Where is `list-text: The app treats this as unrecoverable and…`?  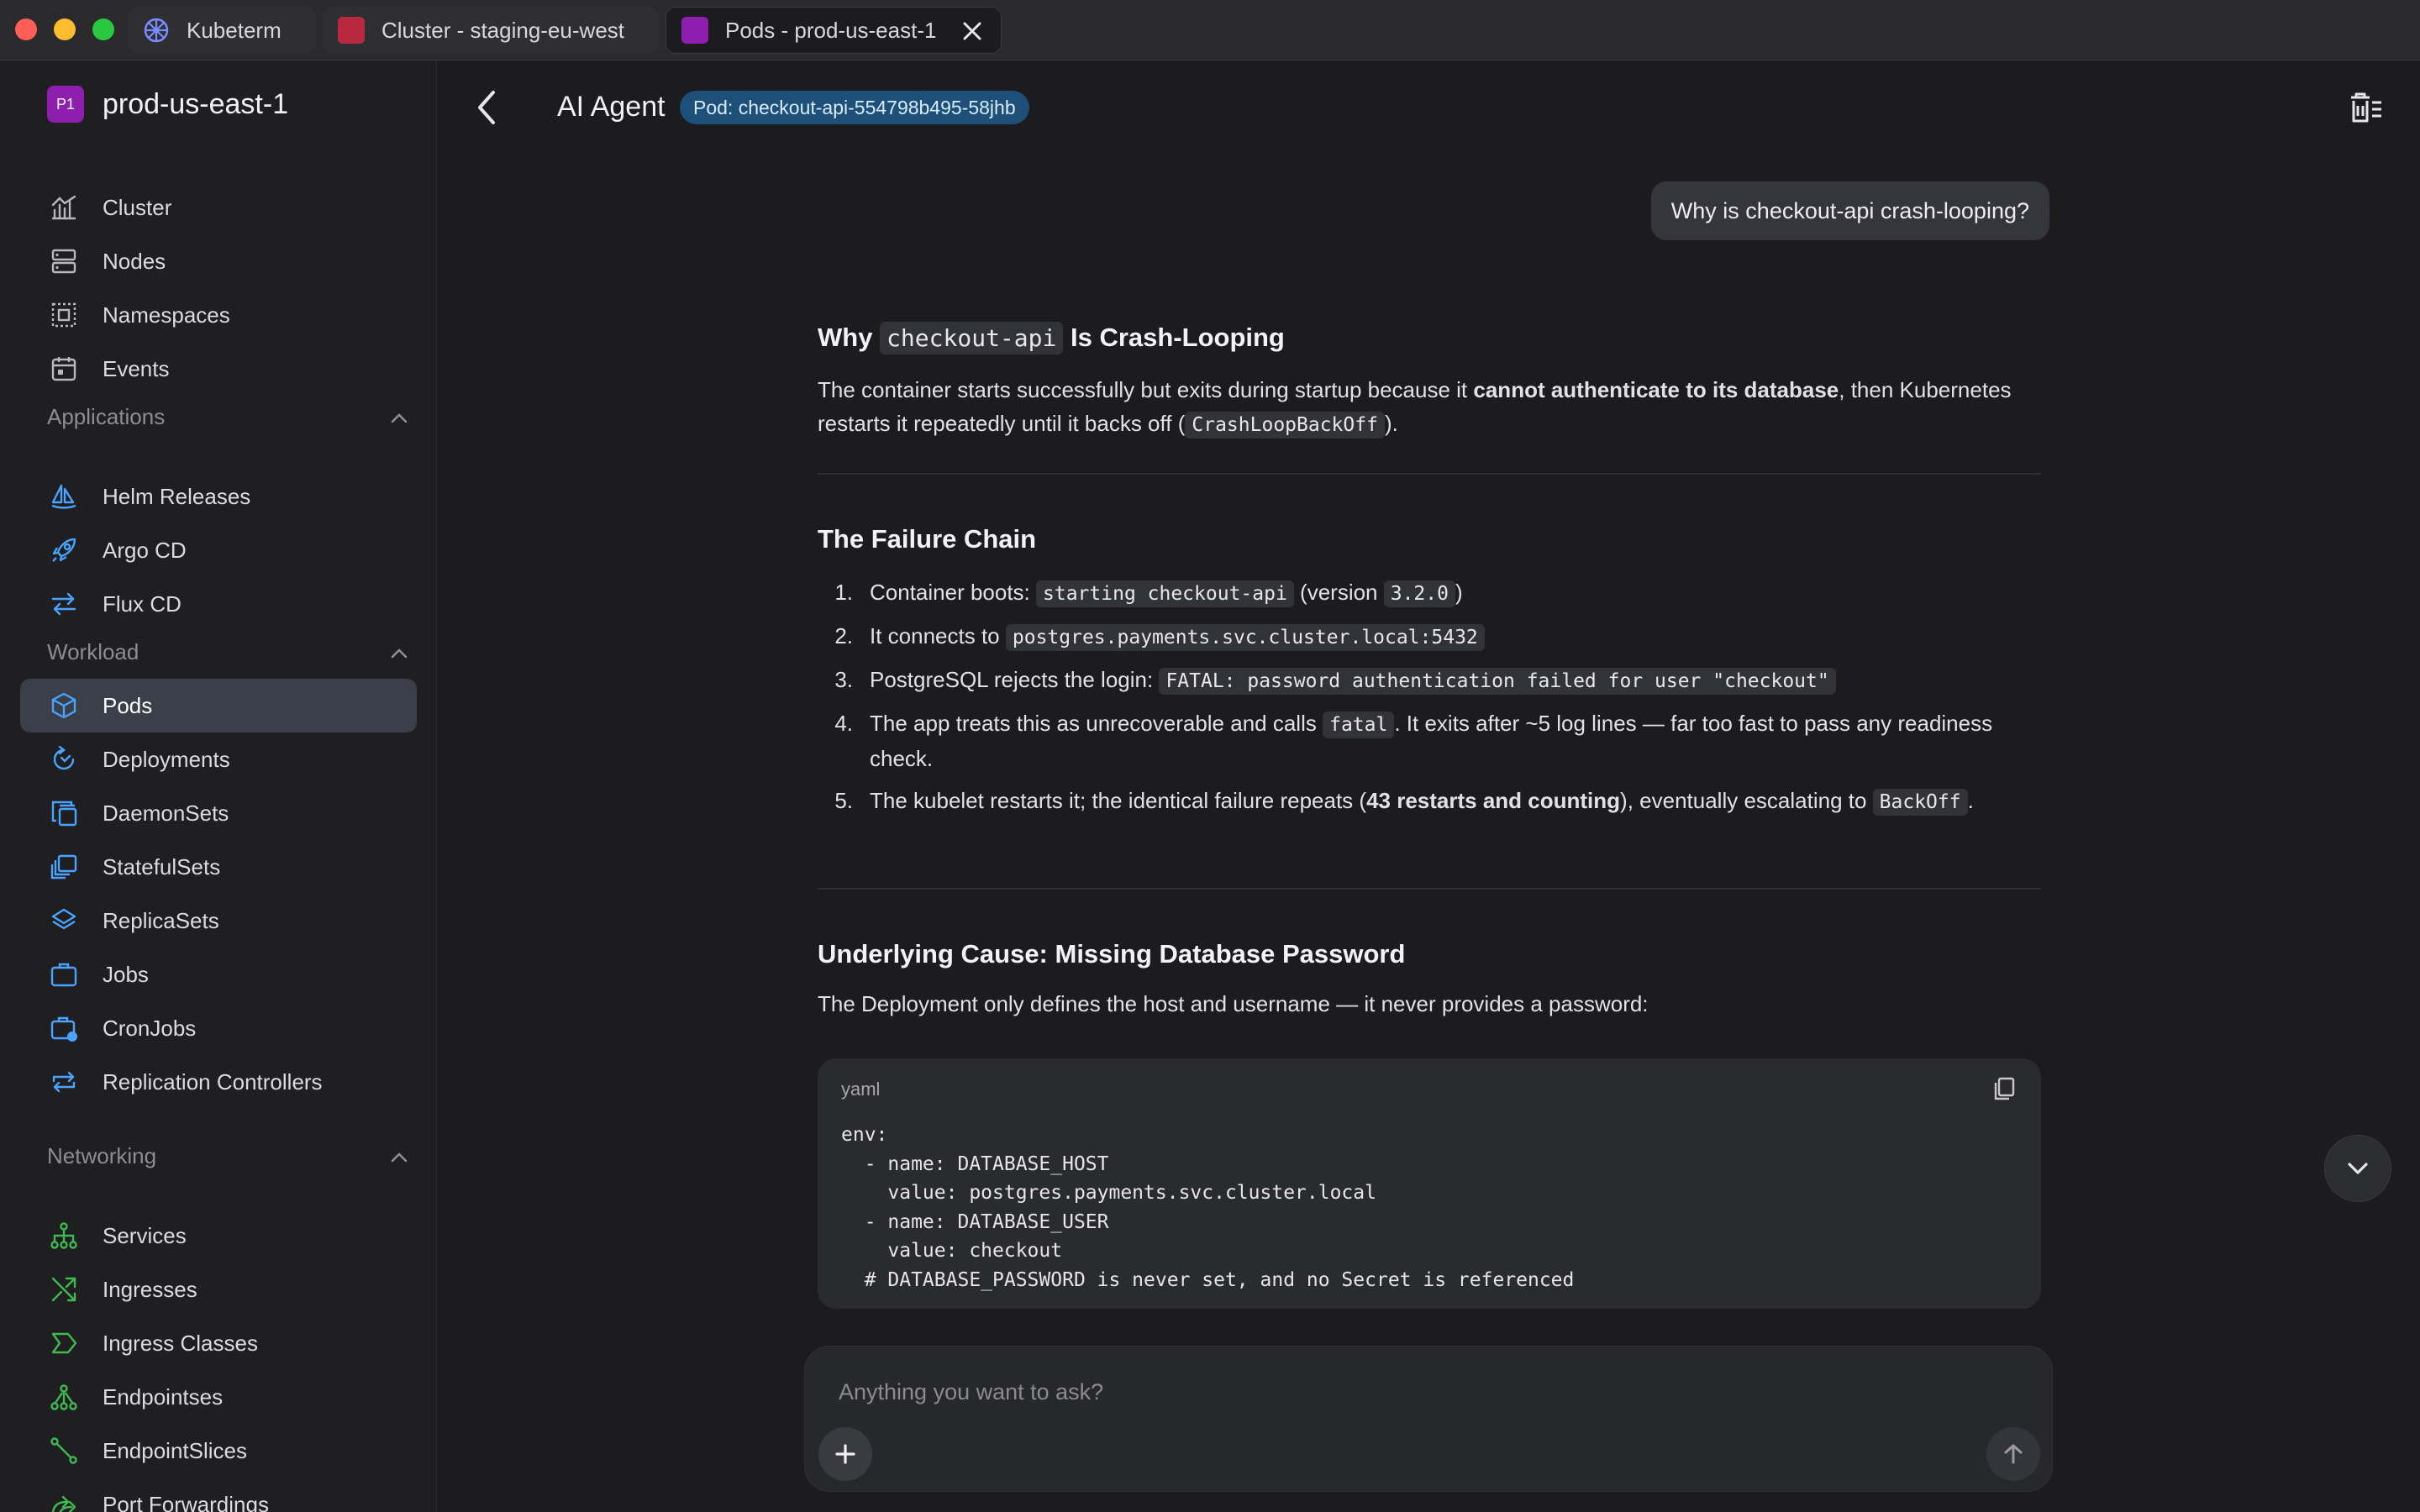
list-text: The app treats this as unrecoverable and… is located at coordinates (1454, 740).